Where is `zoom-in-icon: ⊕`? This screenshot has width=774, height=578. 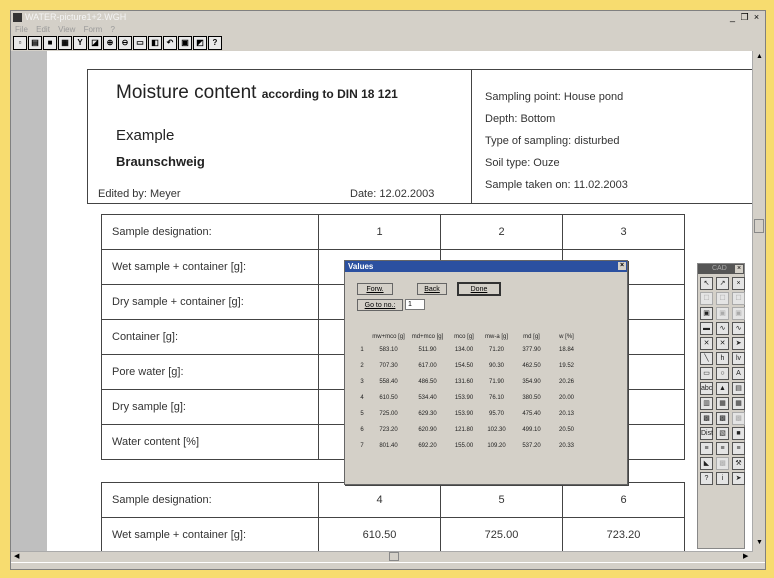
zoom-in-icon: ⊕ is located at coordinates (110, 43).